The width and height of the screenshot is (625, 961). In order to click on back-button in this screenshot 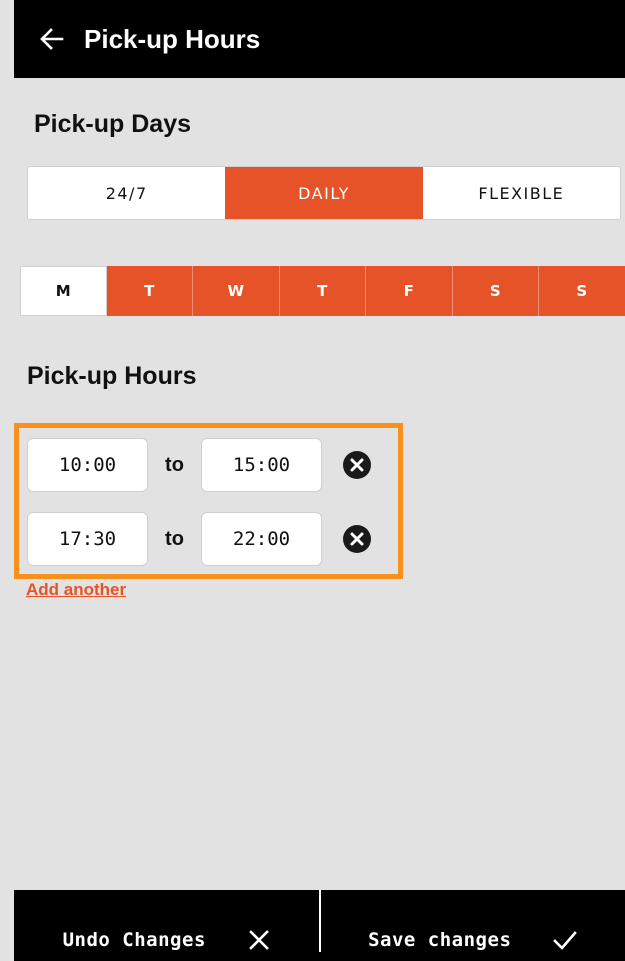, I will do `click(52, 39)`.